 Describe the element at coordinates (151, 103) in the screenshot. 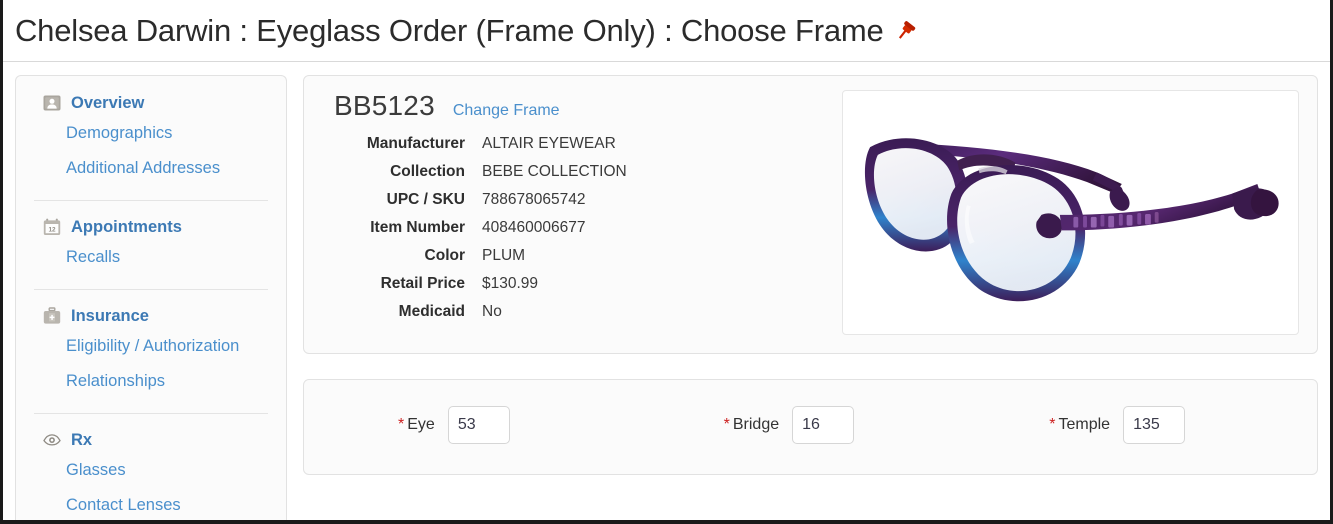

I see `sidebar-item-overview: Overview` at that location.